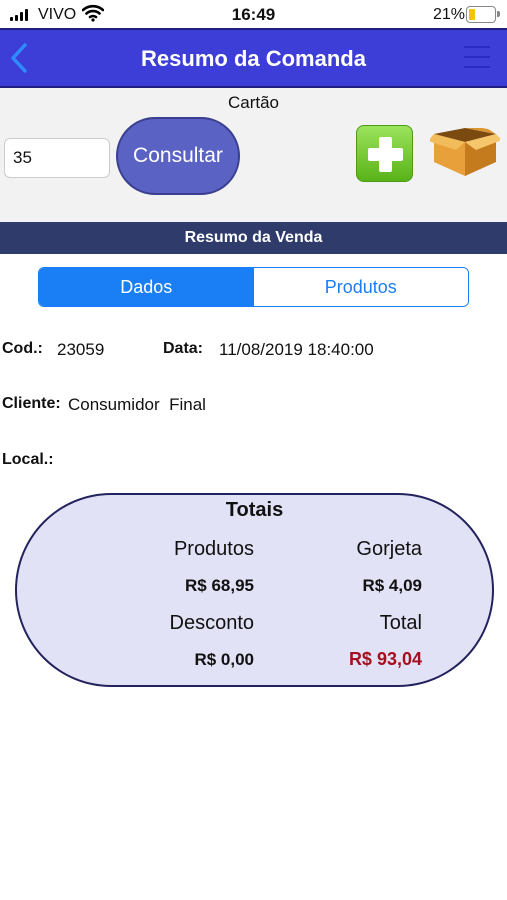 The width and height of the screenshot is (507, 900). What do you see at coordinates (212, 623) in the screenshot?
I see `discount-label: Desconto` at bounding box center [212, 623].